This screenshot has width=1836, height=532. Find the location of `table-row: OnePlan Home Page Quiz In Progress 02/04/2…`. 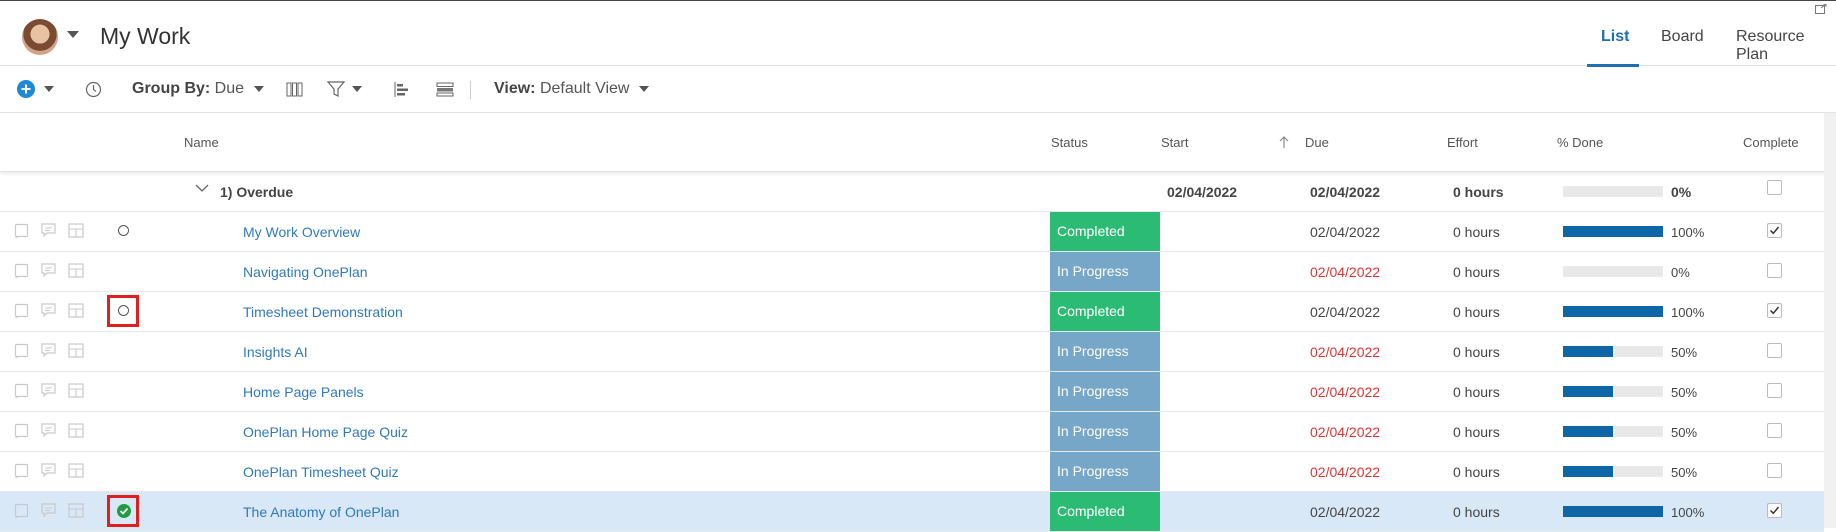

table-row: OnePlan Home Page Quiz In Progress 02/04/2… is located at coordinates (912, 432).